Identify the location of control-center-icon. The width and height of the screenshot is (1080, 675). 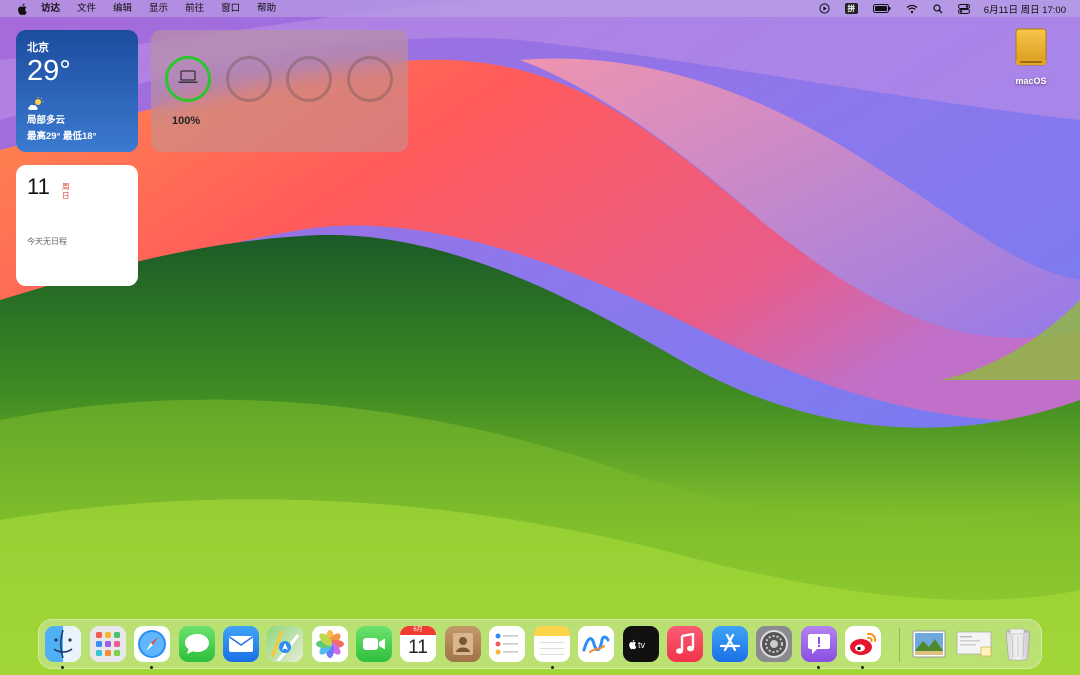
(963, 8).